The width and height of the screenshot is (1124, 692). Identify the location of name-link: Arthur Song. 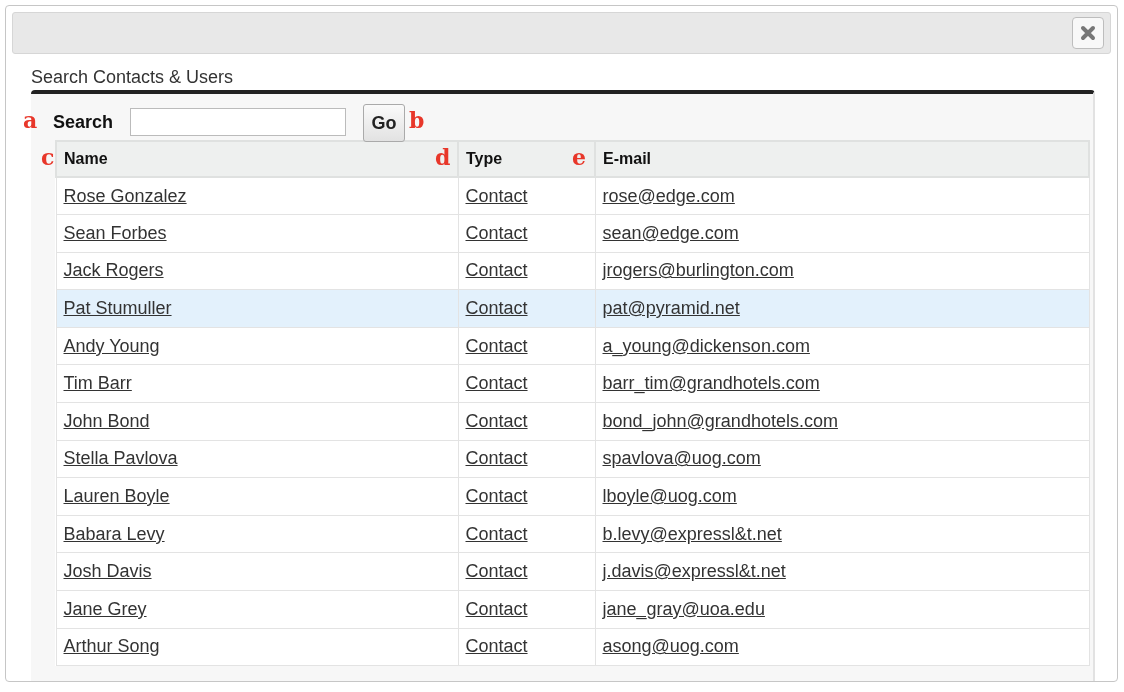
(111, 646).